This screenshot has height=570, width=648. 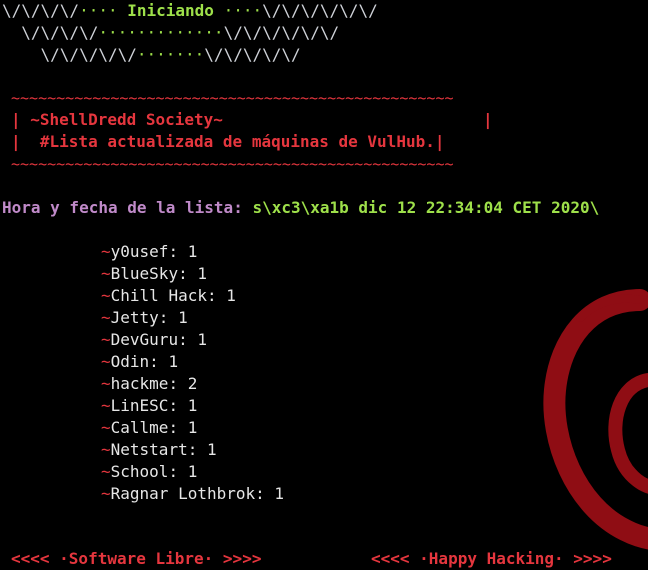 I want to click on list-item: ~Netstart: 1, so click(x=159, y=450).